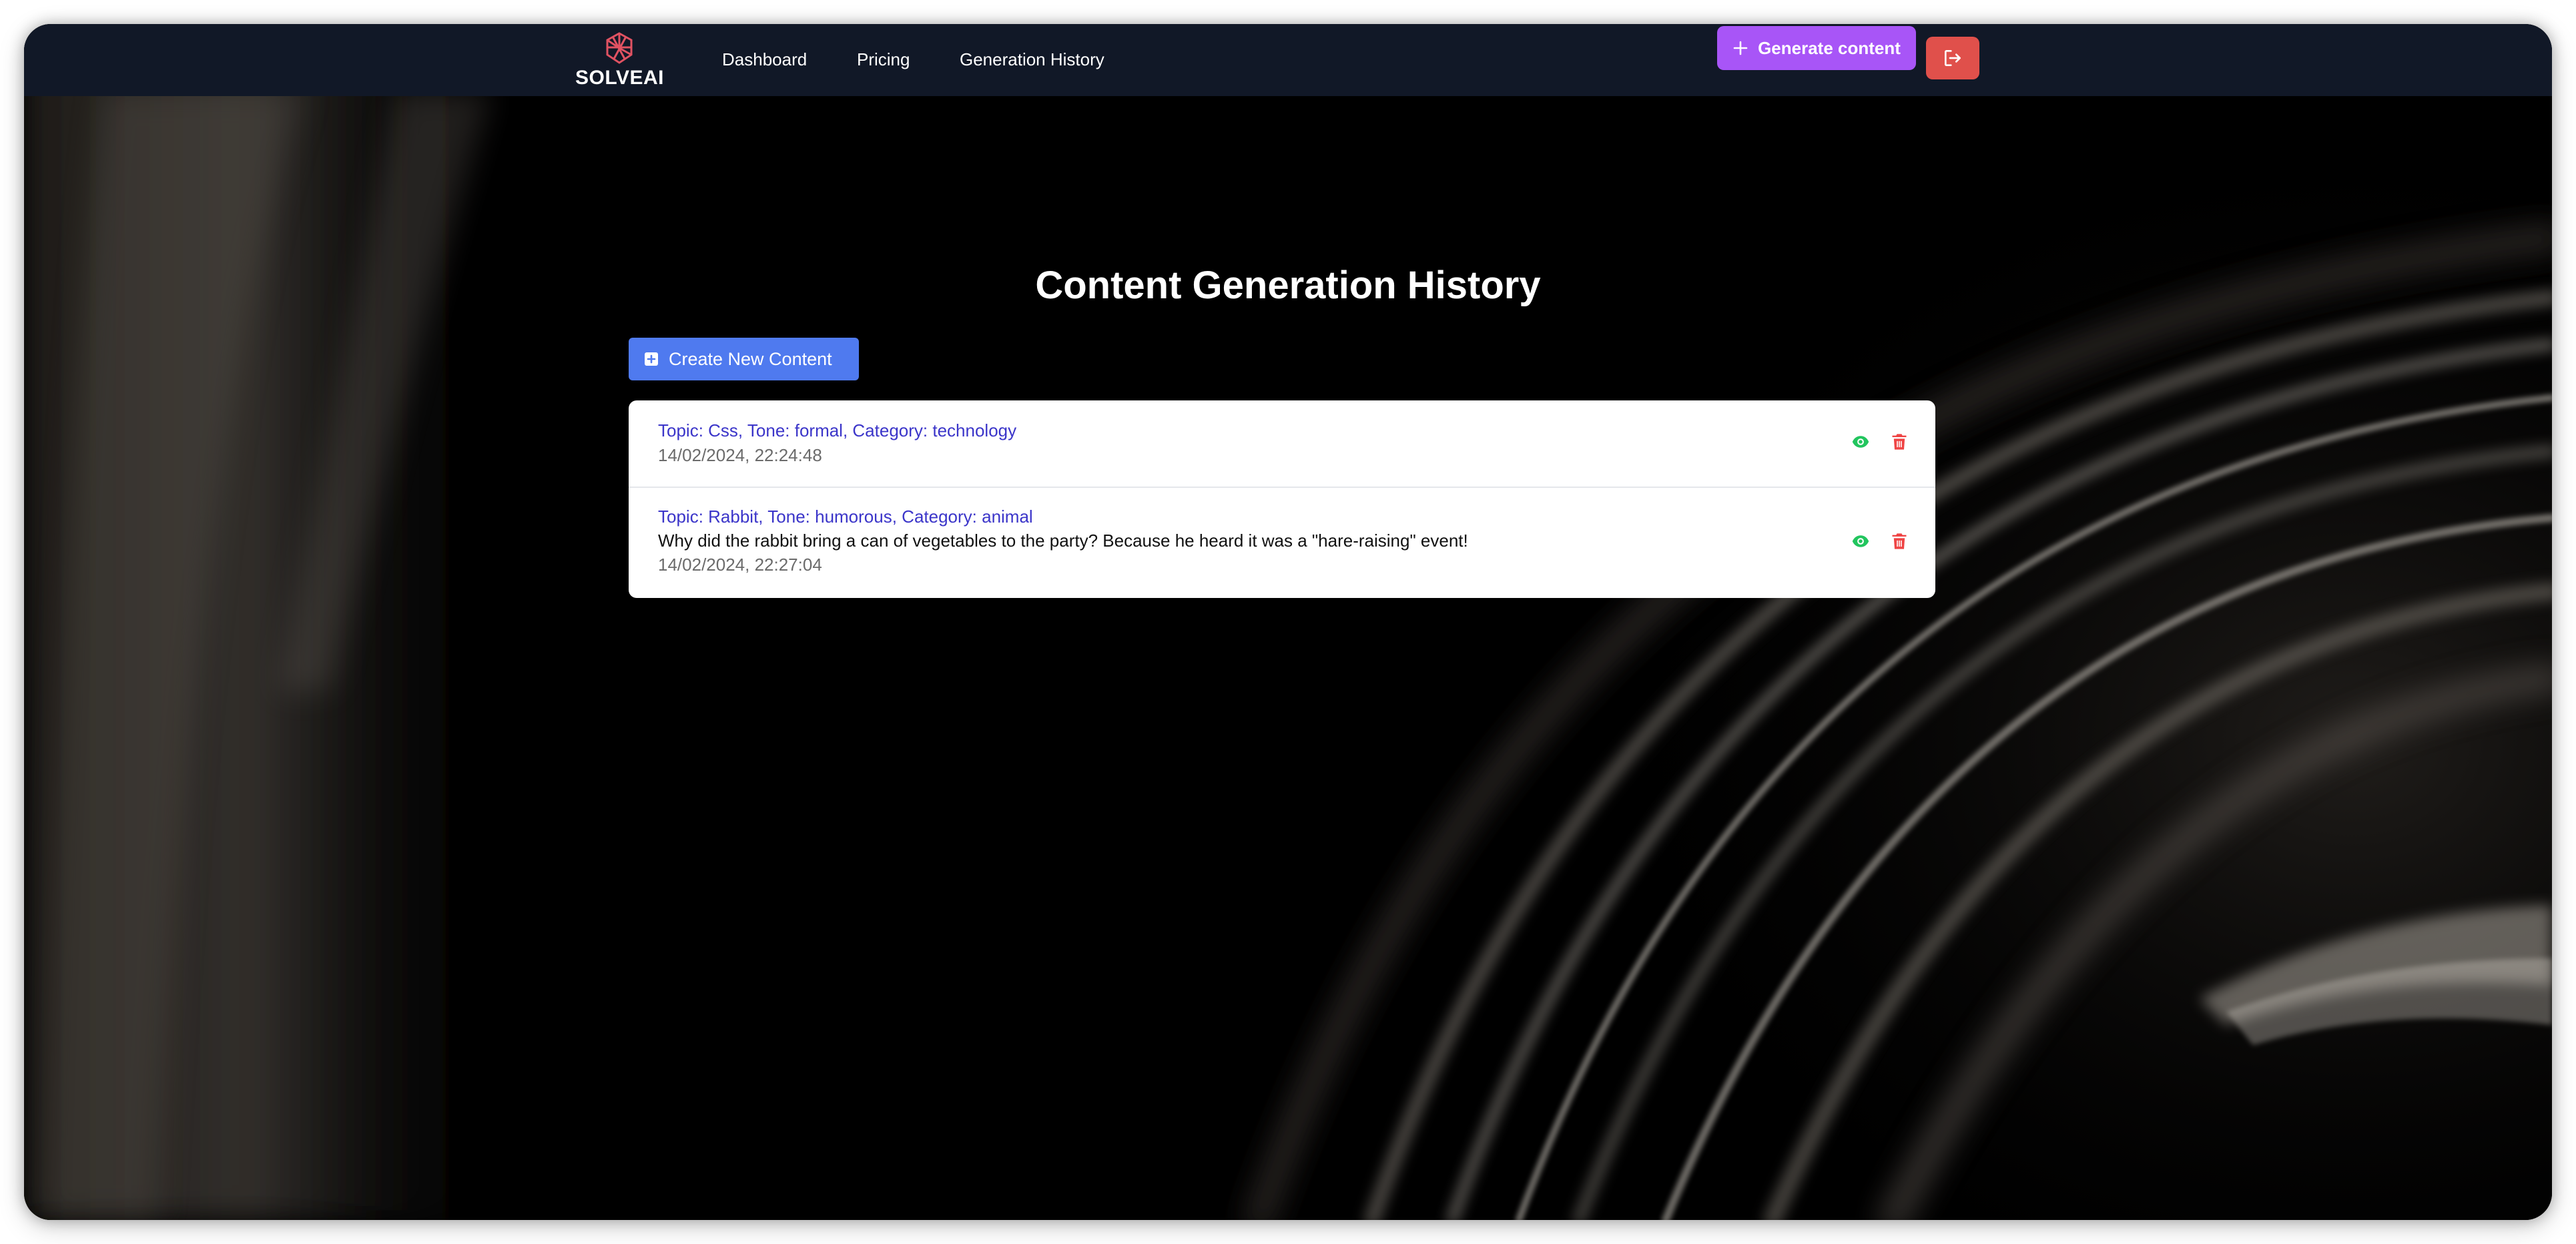 The image size is (2576, 1244). I want to click on generate-content-button: Generate content, so click(1816, 48).